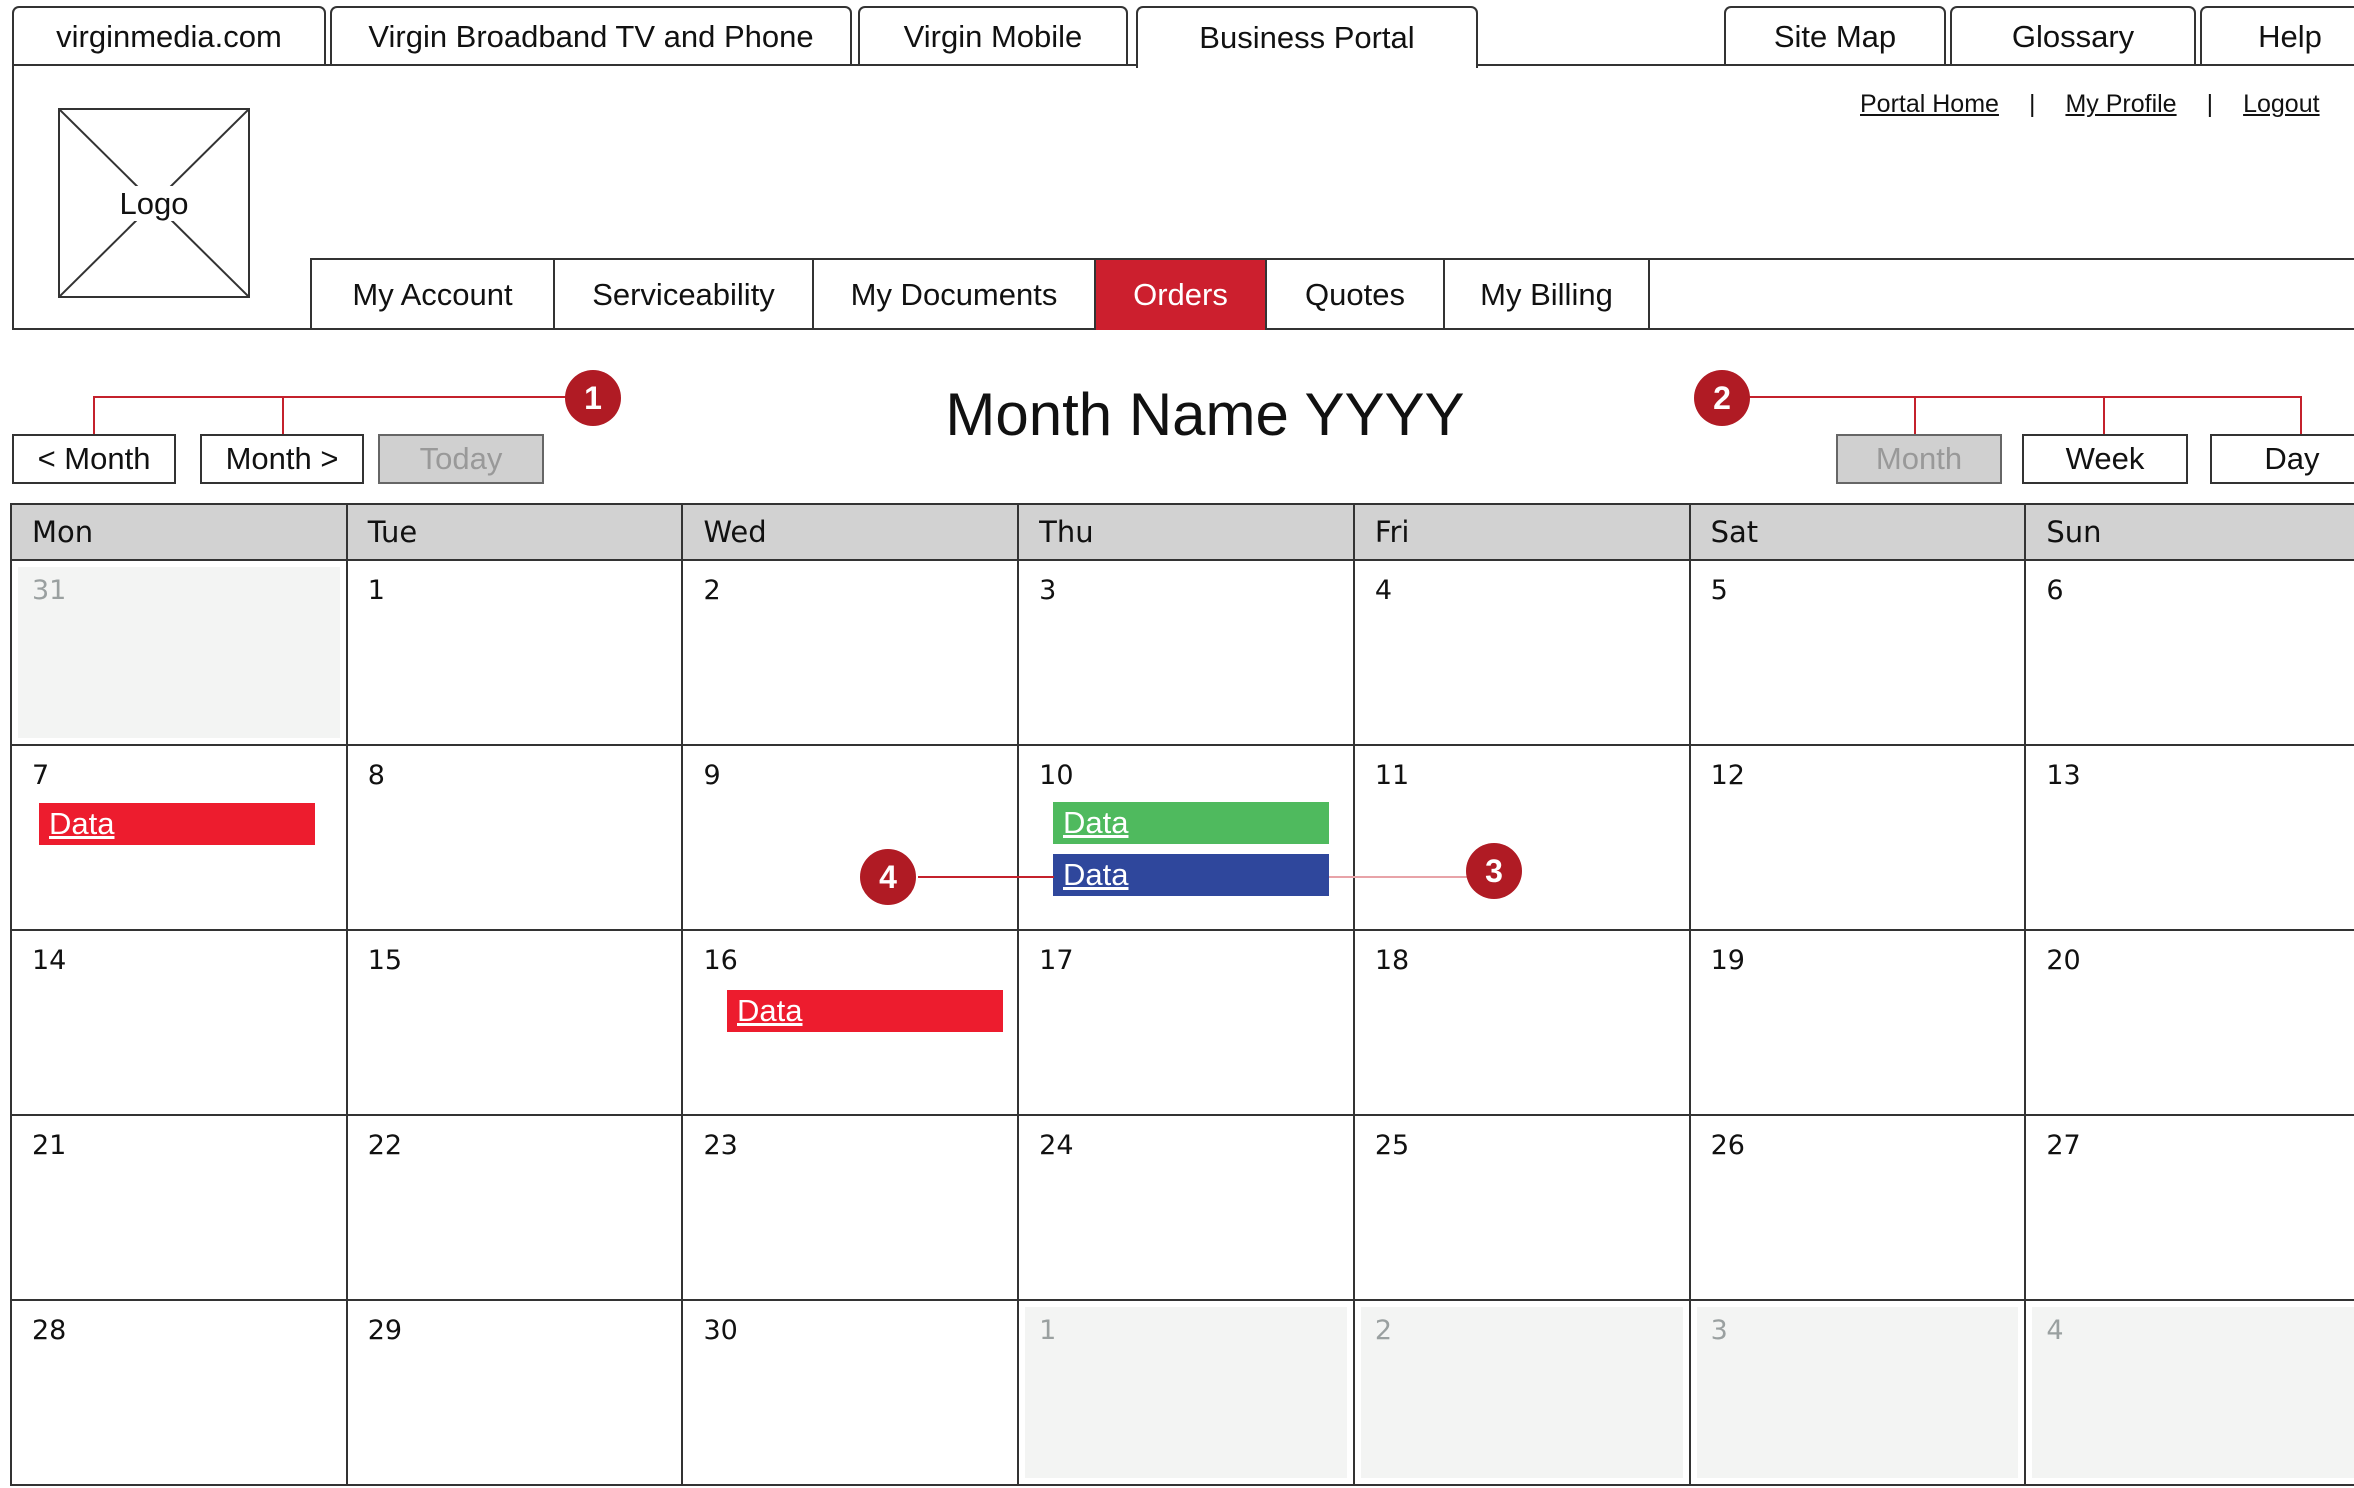  I want to click on day-number: 16, so click(720, 960).